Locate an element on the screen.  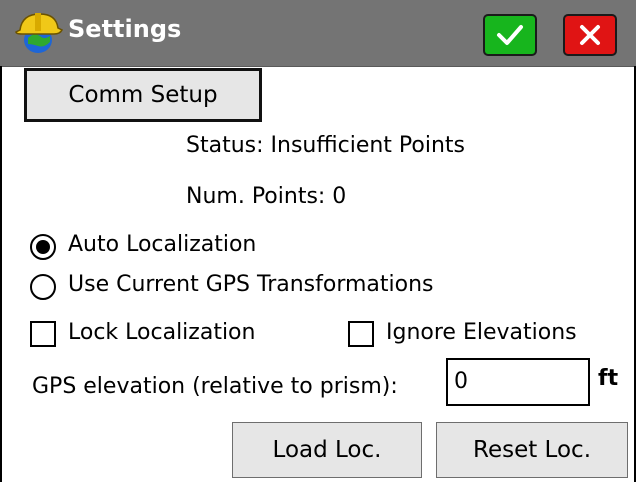
ok-button is located at coordinates (510, 35).